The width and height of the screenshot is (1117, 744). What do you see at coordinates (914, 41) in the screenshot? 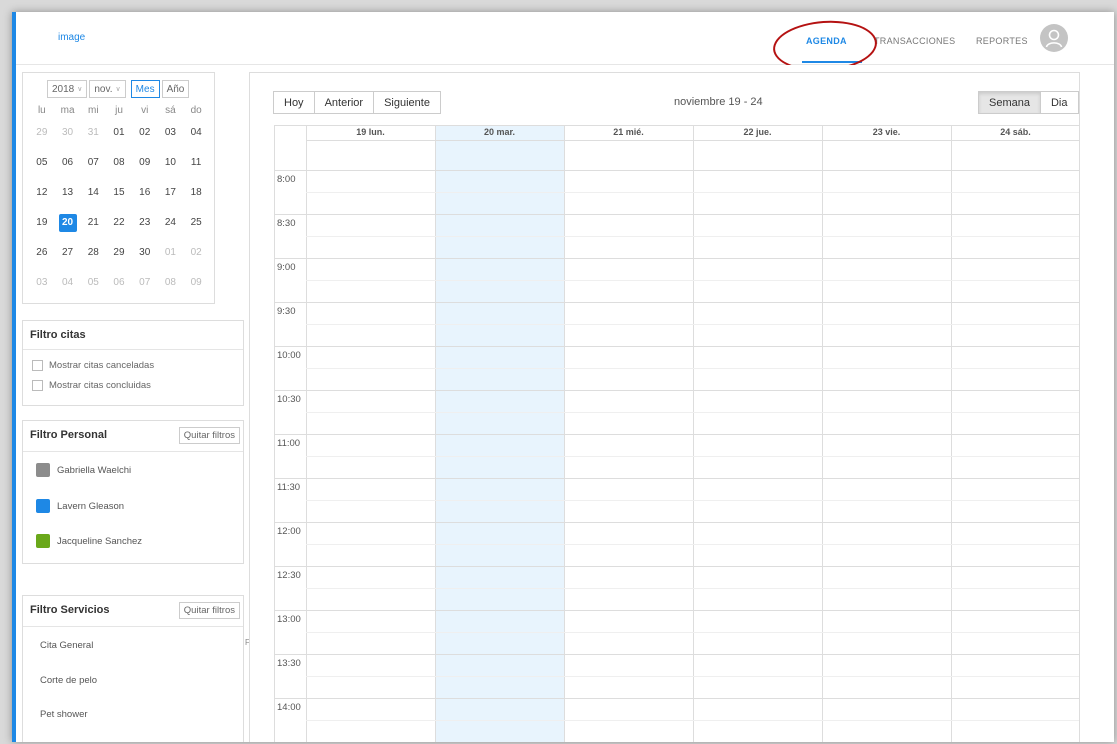
I see `nav-transacciones: TRANSACCIONES` at bounding box center [914, 41].